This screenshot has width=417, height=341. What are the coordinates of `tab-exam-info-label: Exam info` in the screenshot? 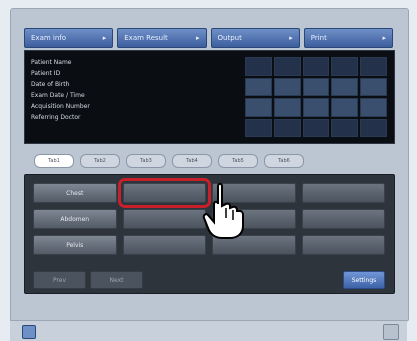 It's located at (49, 38).